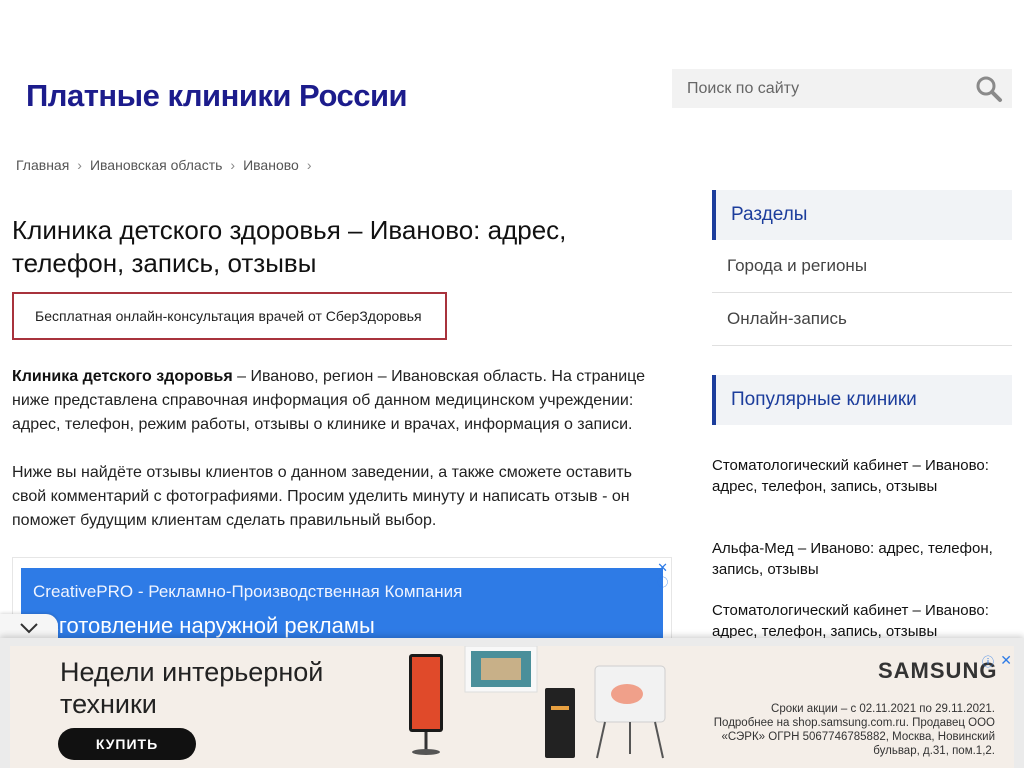 This screenshot has height=768, width=1024. I want to click on close-icon: ✕, so click(1006, 660).